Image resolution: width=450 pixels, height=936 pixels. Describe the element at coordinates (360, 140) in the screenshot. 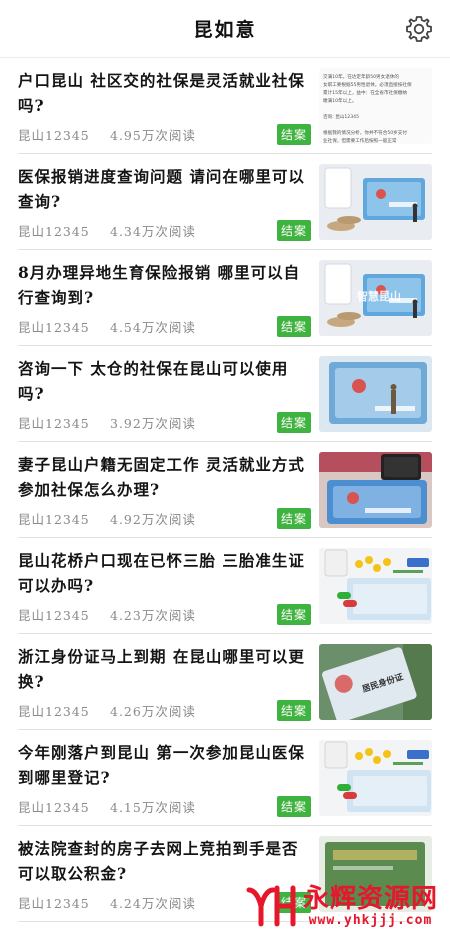

I see `svg-text: 业社保，但需要工作后按照一般正常` at that location.